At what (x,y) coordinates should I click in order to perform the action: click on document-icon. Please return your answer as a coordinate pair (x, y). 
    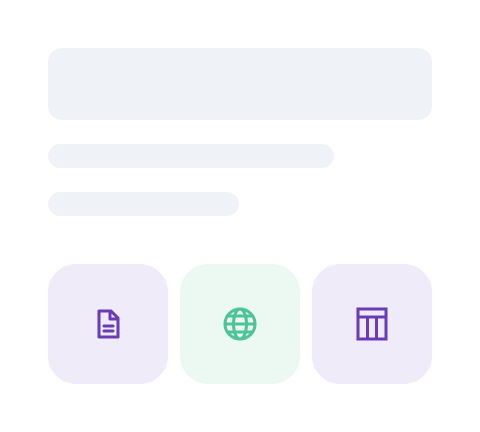
    Looking at the image, I should click on (108, 324).